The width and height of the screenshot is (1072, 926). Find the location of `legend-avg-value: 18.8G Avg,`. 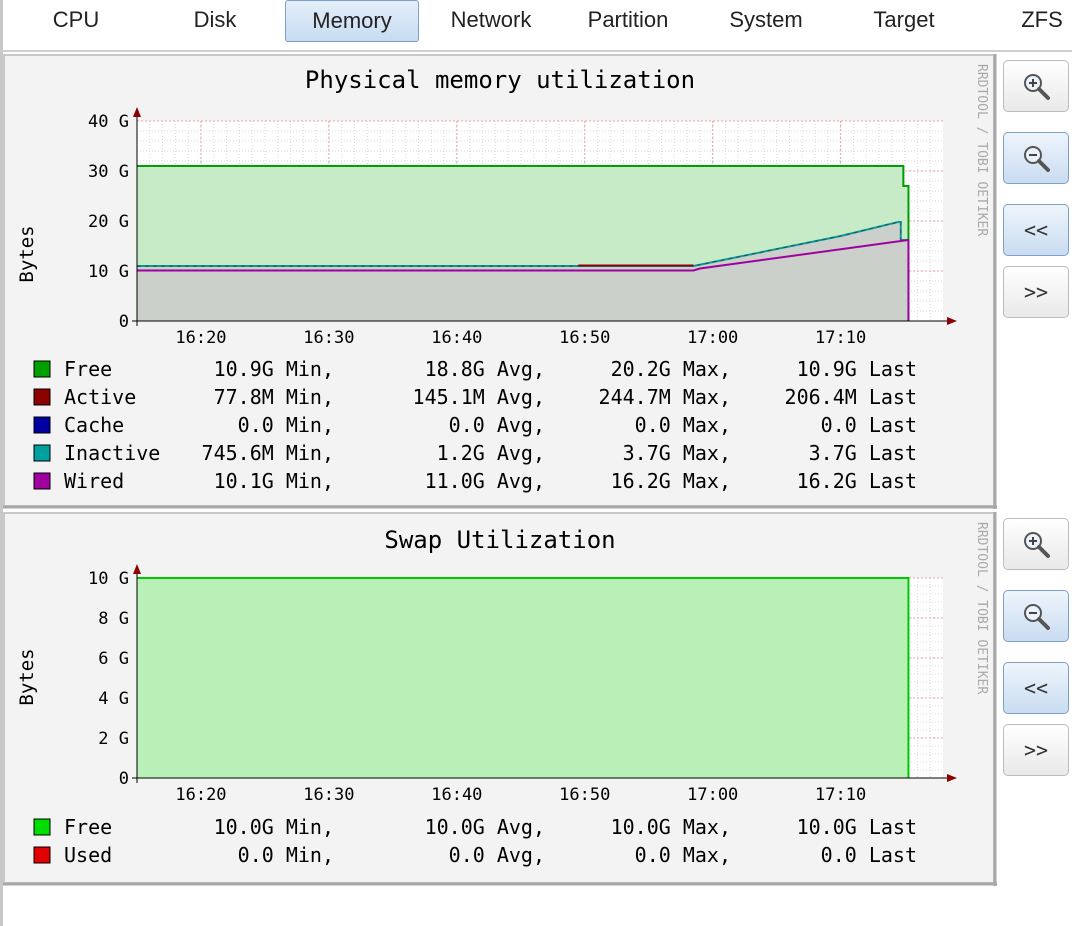

legend-avg-value: 18.8G Avg, is located at coordinates (485, 369).